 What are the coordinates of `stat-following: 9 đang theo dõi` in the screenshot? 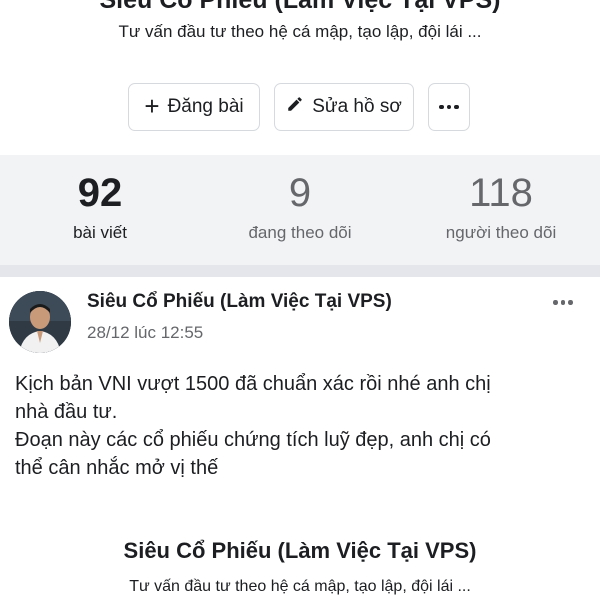 It's located at (300, 206).